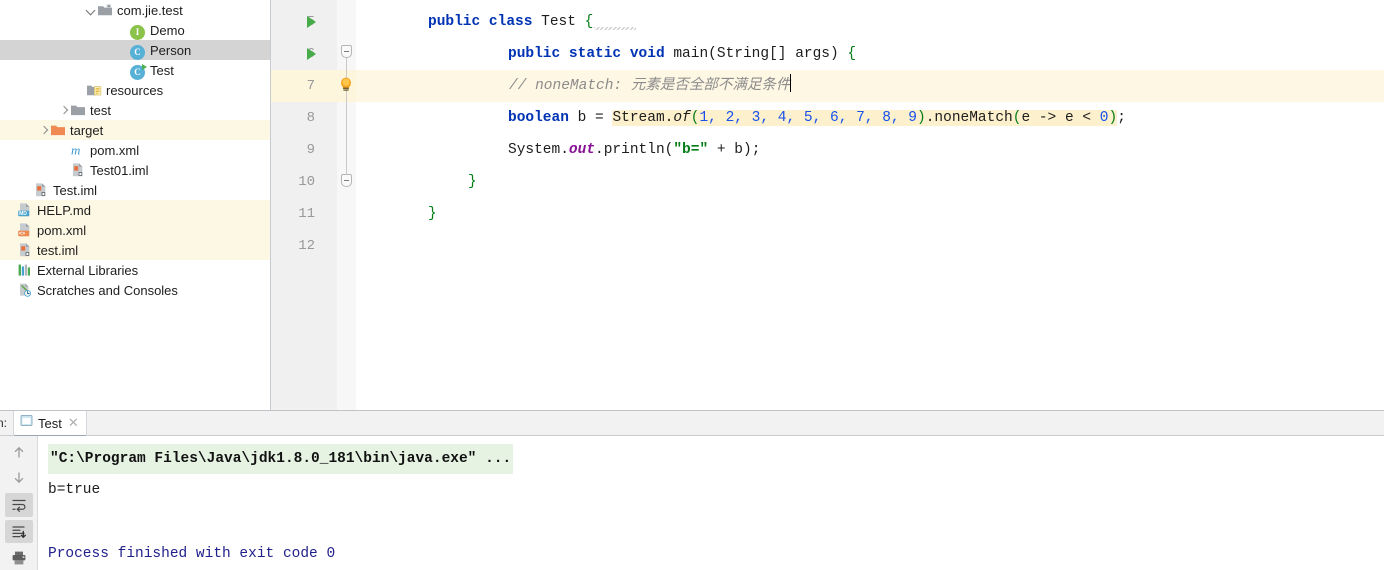 This screenshot has width=1384, height=570. I want to click on tool-window-label: n:, so click(4, 423).